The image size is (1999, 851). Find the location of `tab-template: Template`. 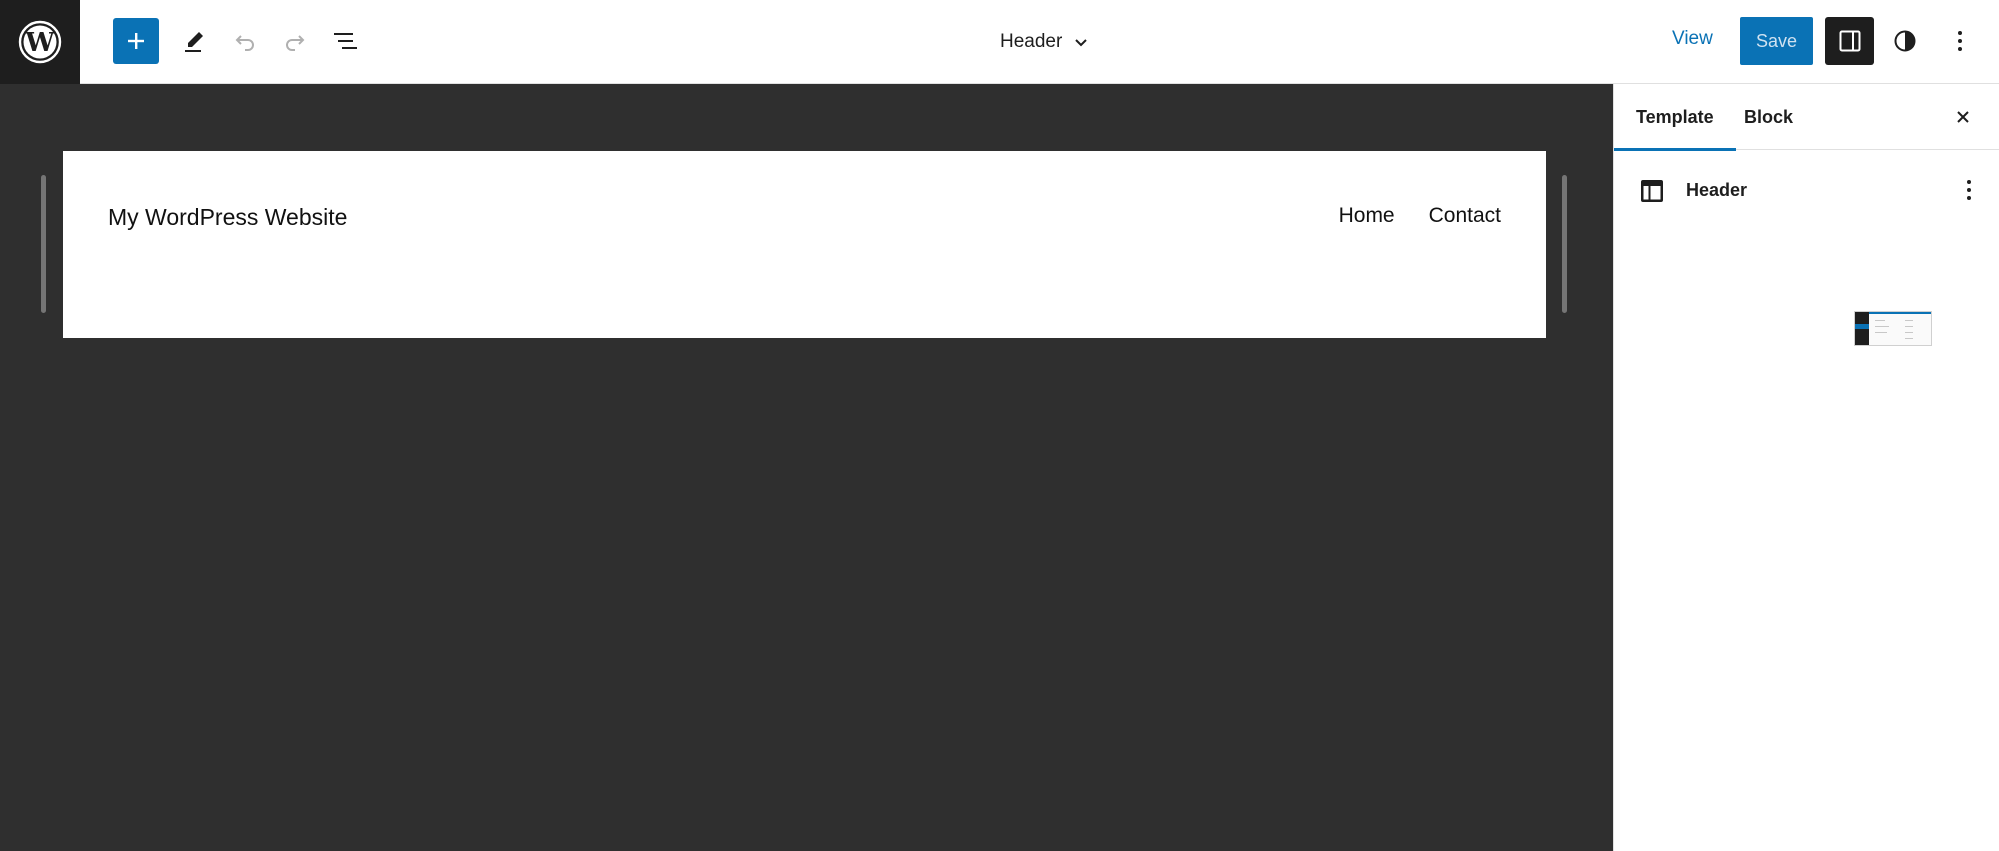

tab-template: Template is located at coordinates (1675, 117).